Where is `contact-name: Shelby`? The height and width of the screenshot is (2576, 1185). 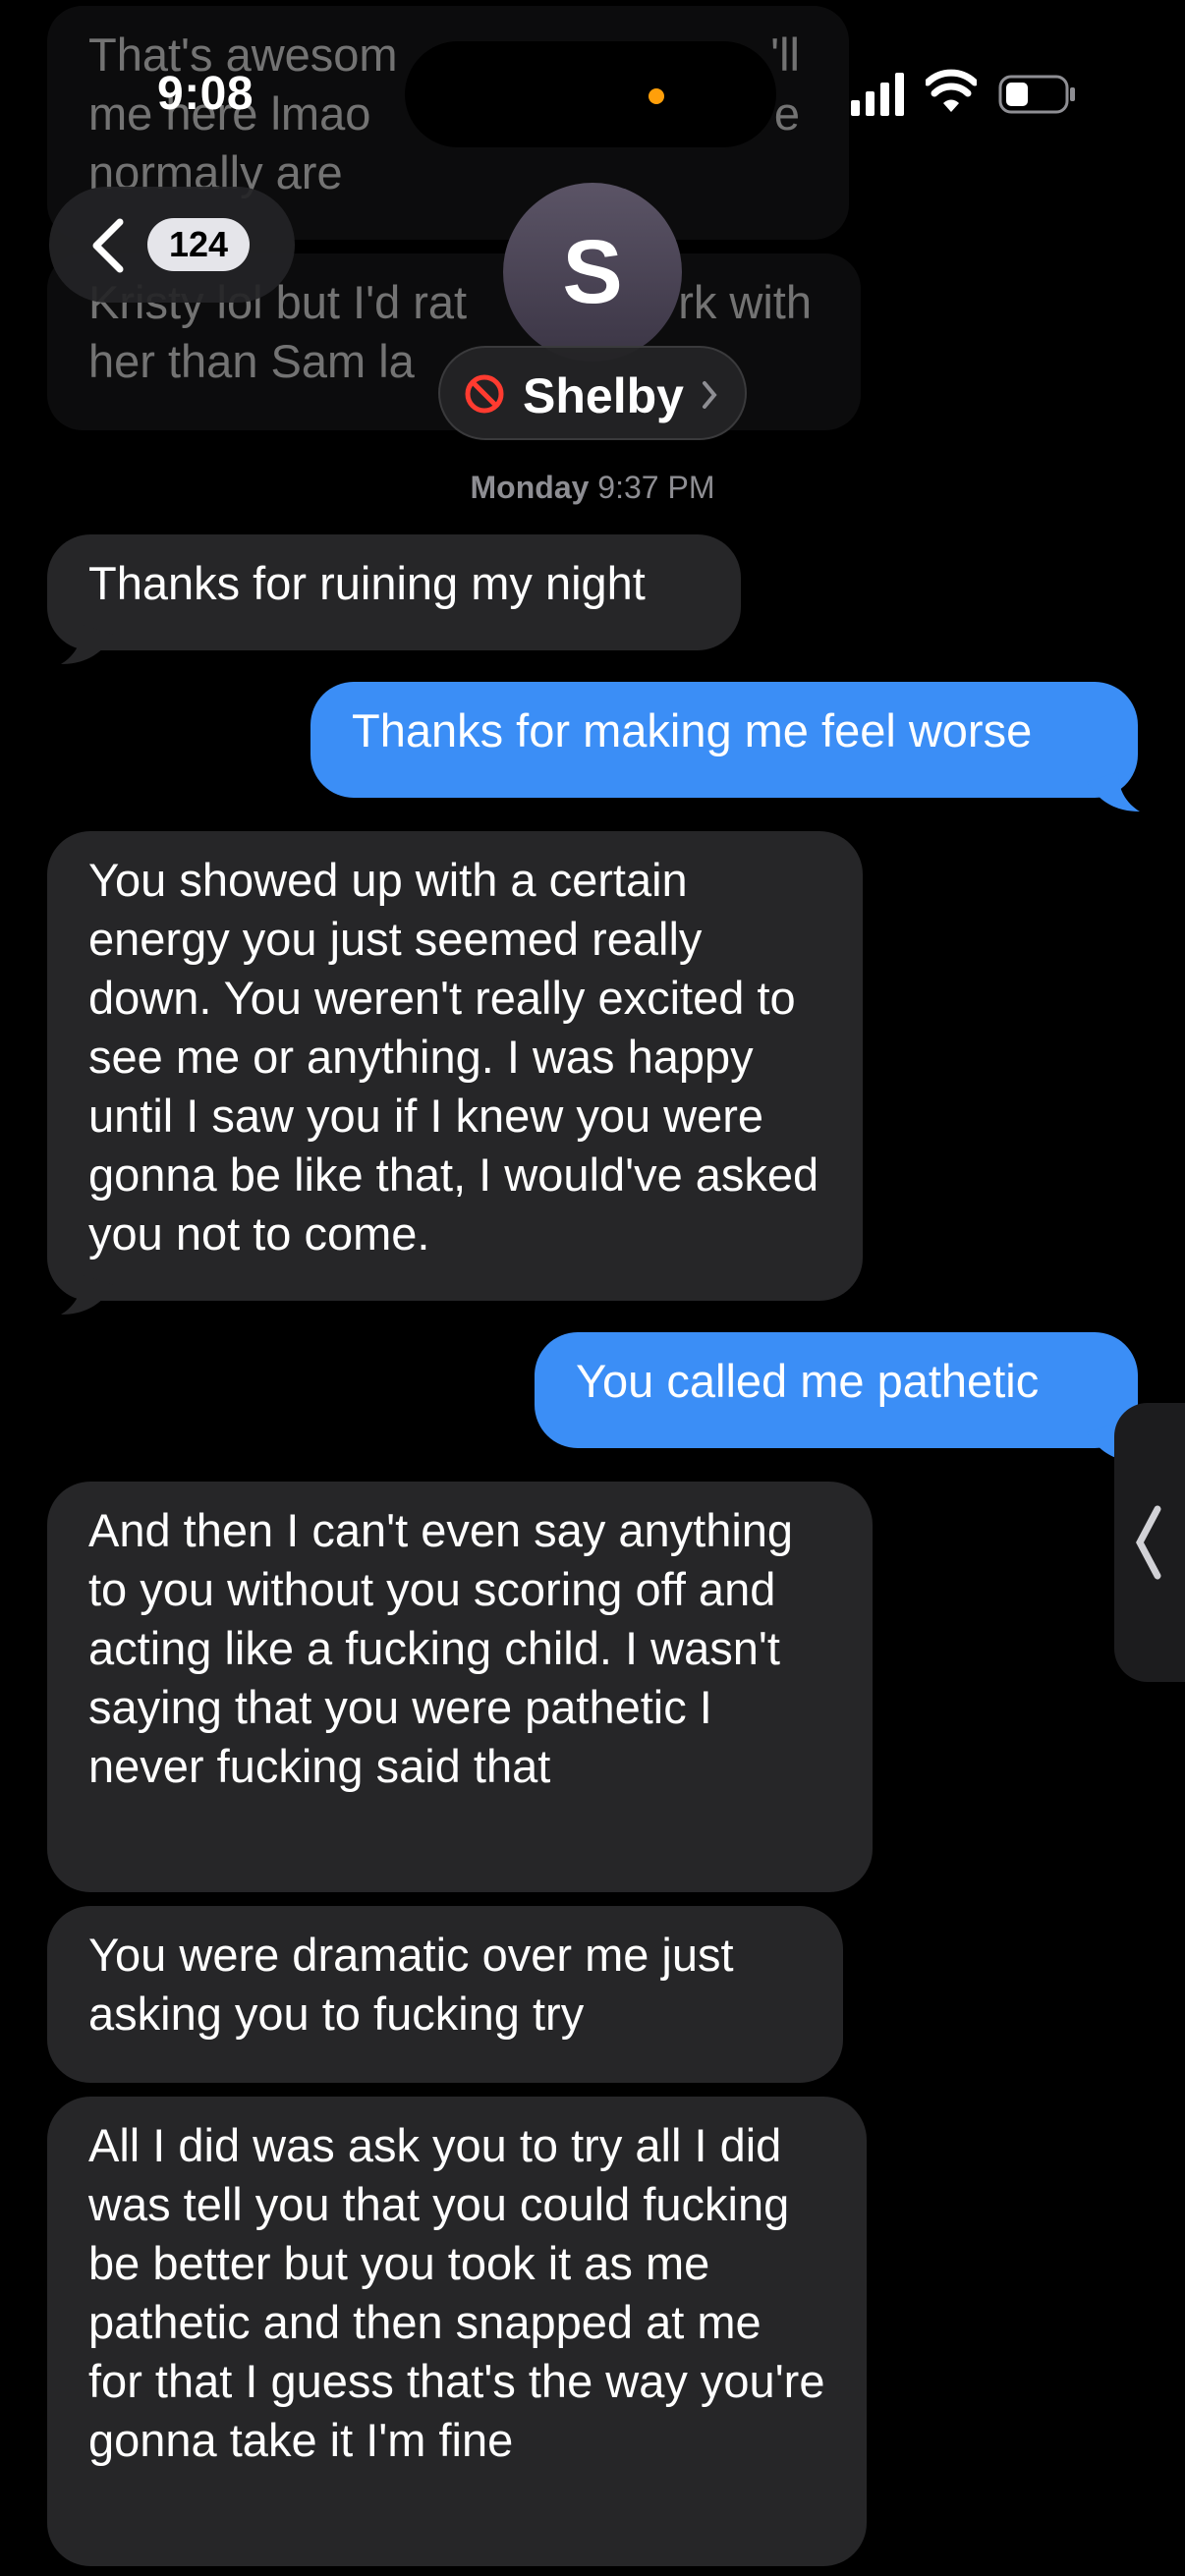 contact-name: Shelby is located at coordinates (604, 395).